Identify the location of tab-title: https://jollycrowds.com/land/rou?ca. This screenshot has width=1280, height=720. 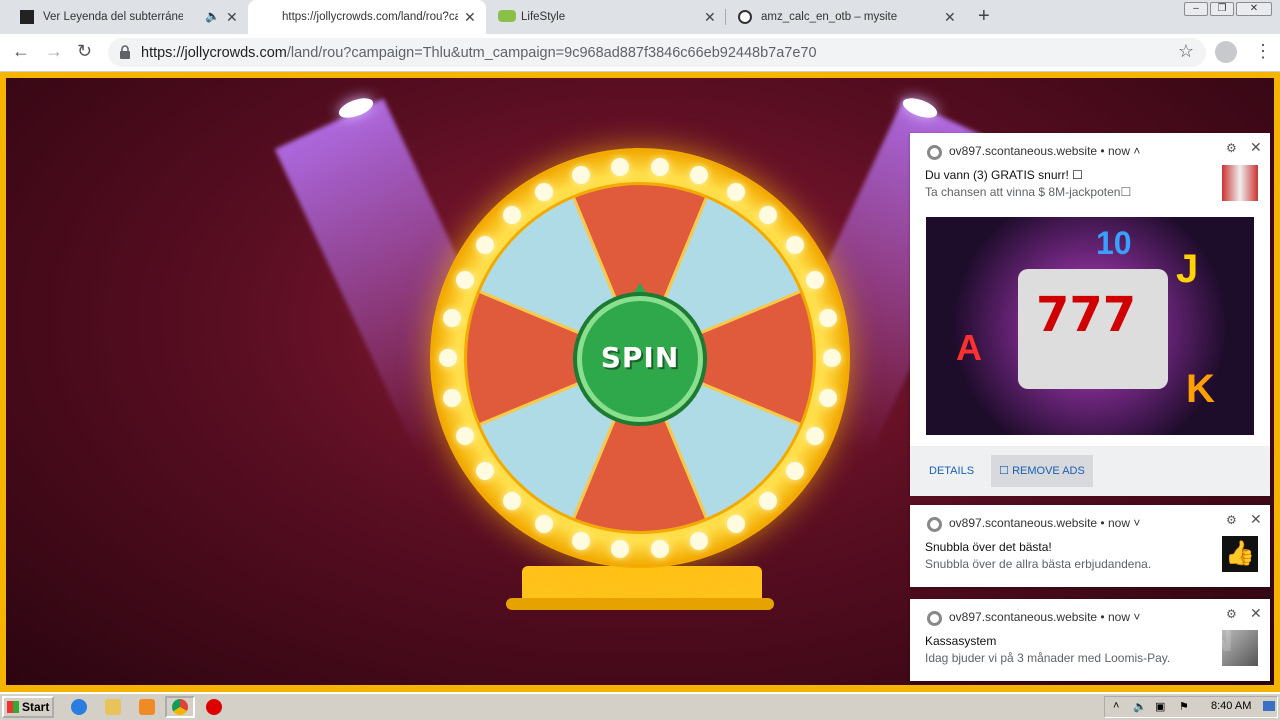
(370, 17).